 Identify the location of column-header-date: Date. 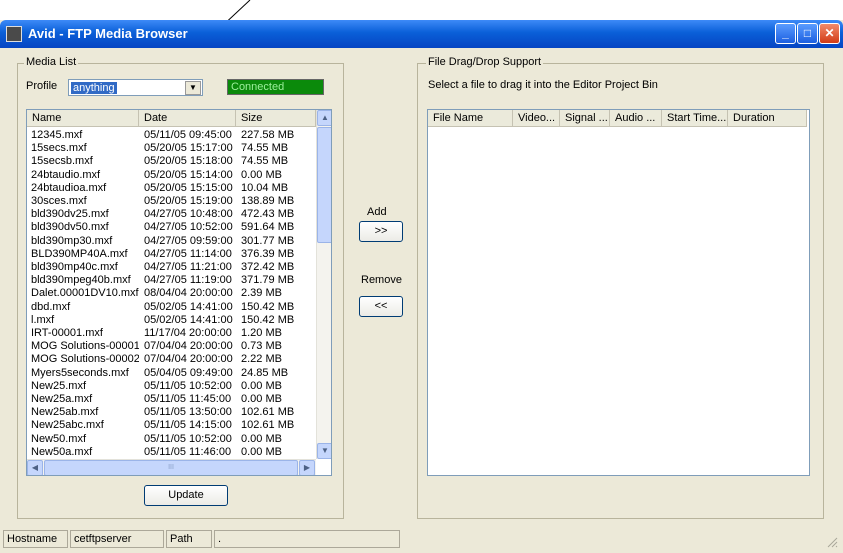
(187, 118).